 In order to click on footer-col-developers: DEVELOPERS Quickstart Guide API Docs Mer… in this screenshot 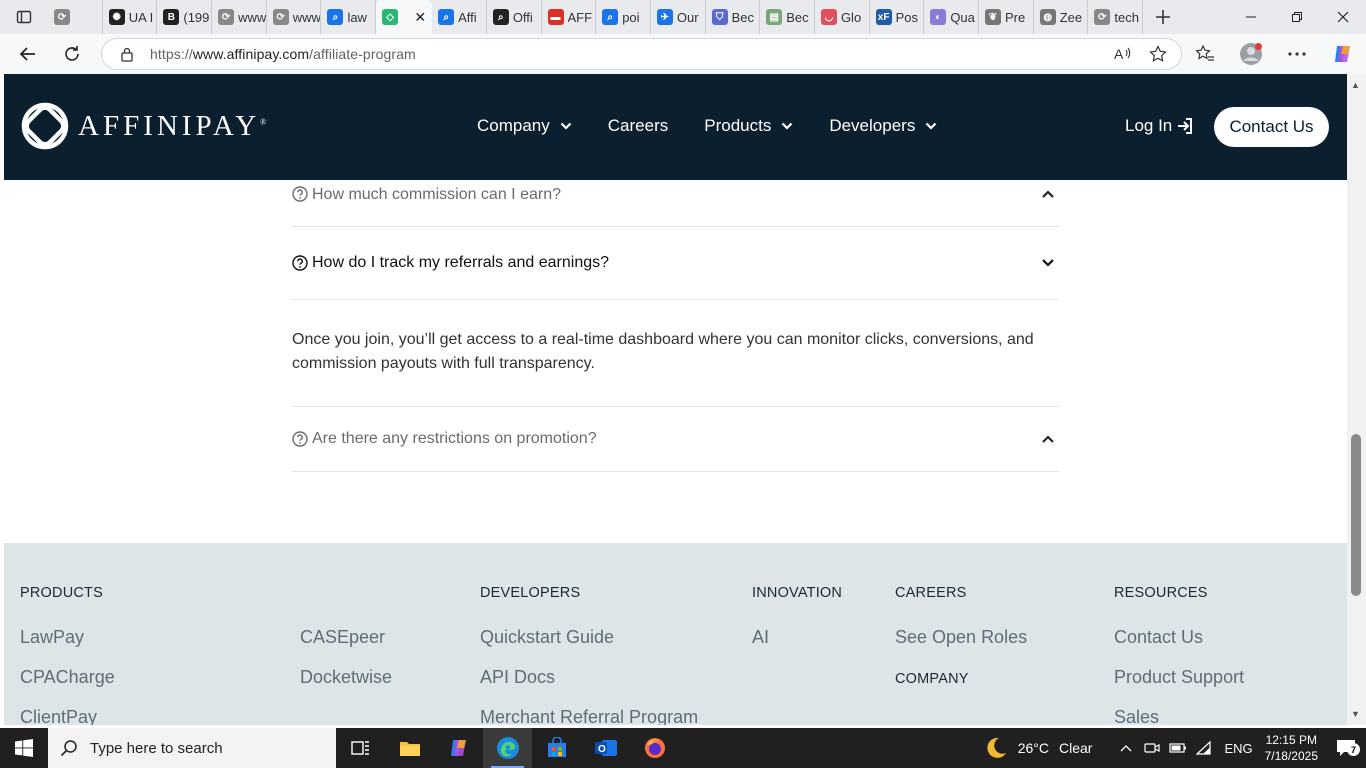, I will do `click(589, 655)`.